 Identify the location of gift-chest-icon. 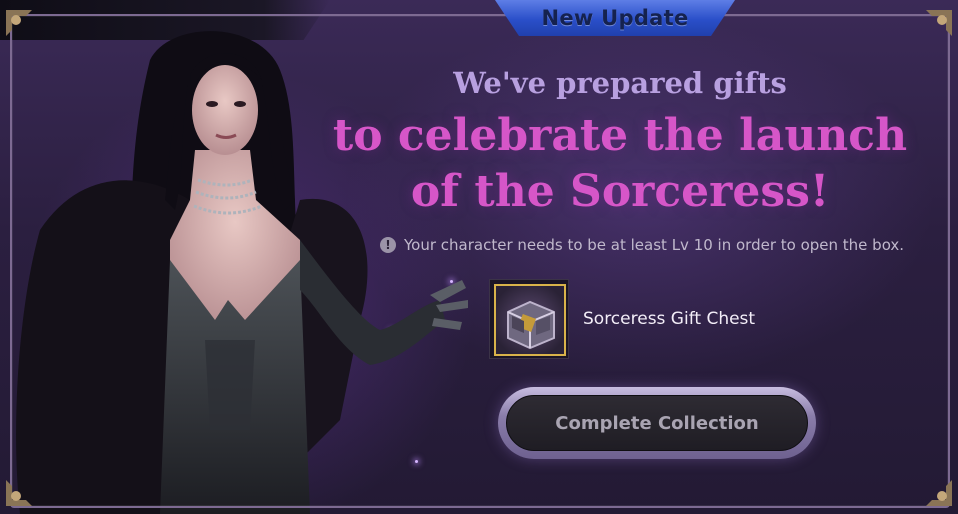
(530, 320).